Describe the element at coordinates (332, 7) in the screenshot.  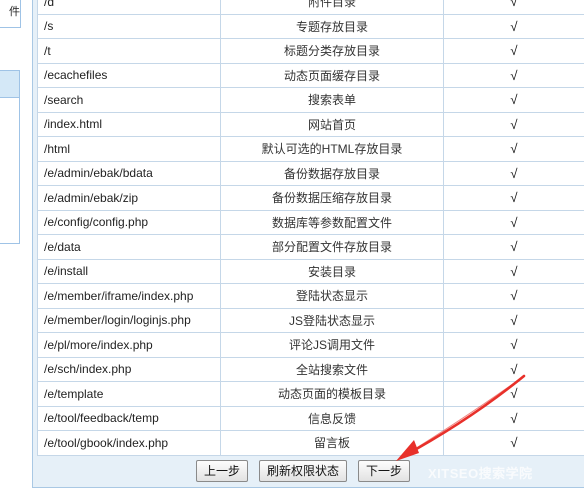
I see `description-cell: 附件目录` at that location.